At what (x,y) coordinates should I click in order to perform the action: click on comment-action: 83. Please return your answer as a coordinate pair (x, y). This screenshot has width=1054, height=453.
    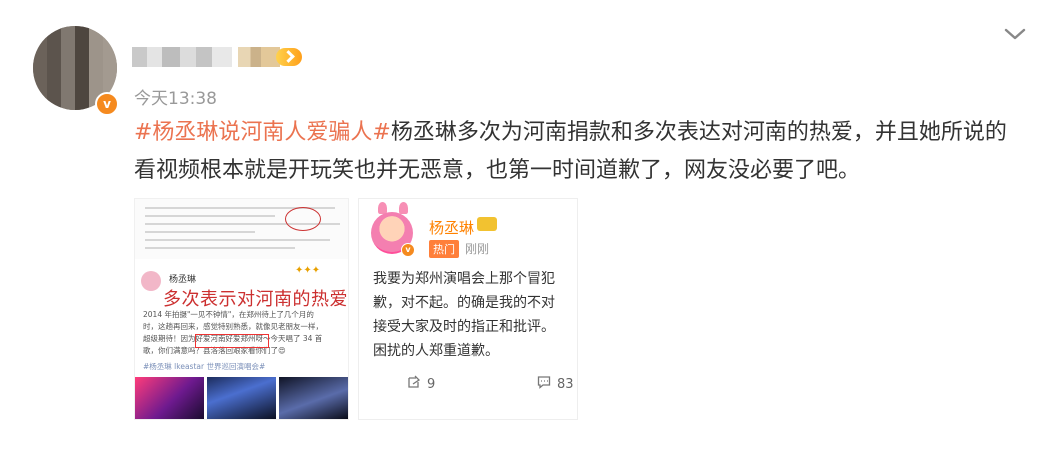
    Looking at the image, I should click on (555, 384).